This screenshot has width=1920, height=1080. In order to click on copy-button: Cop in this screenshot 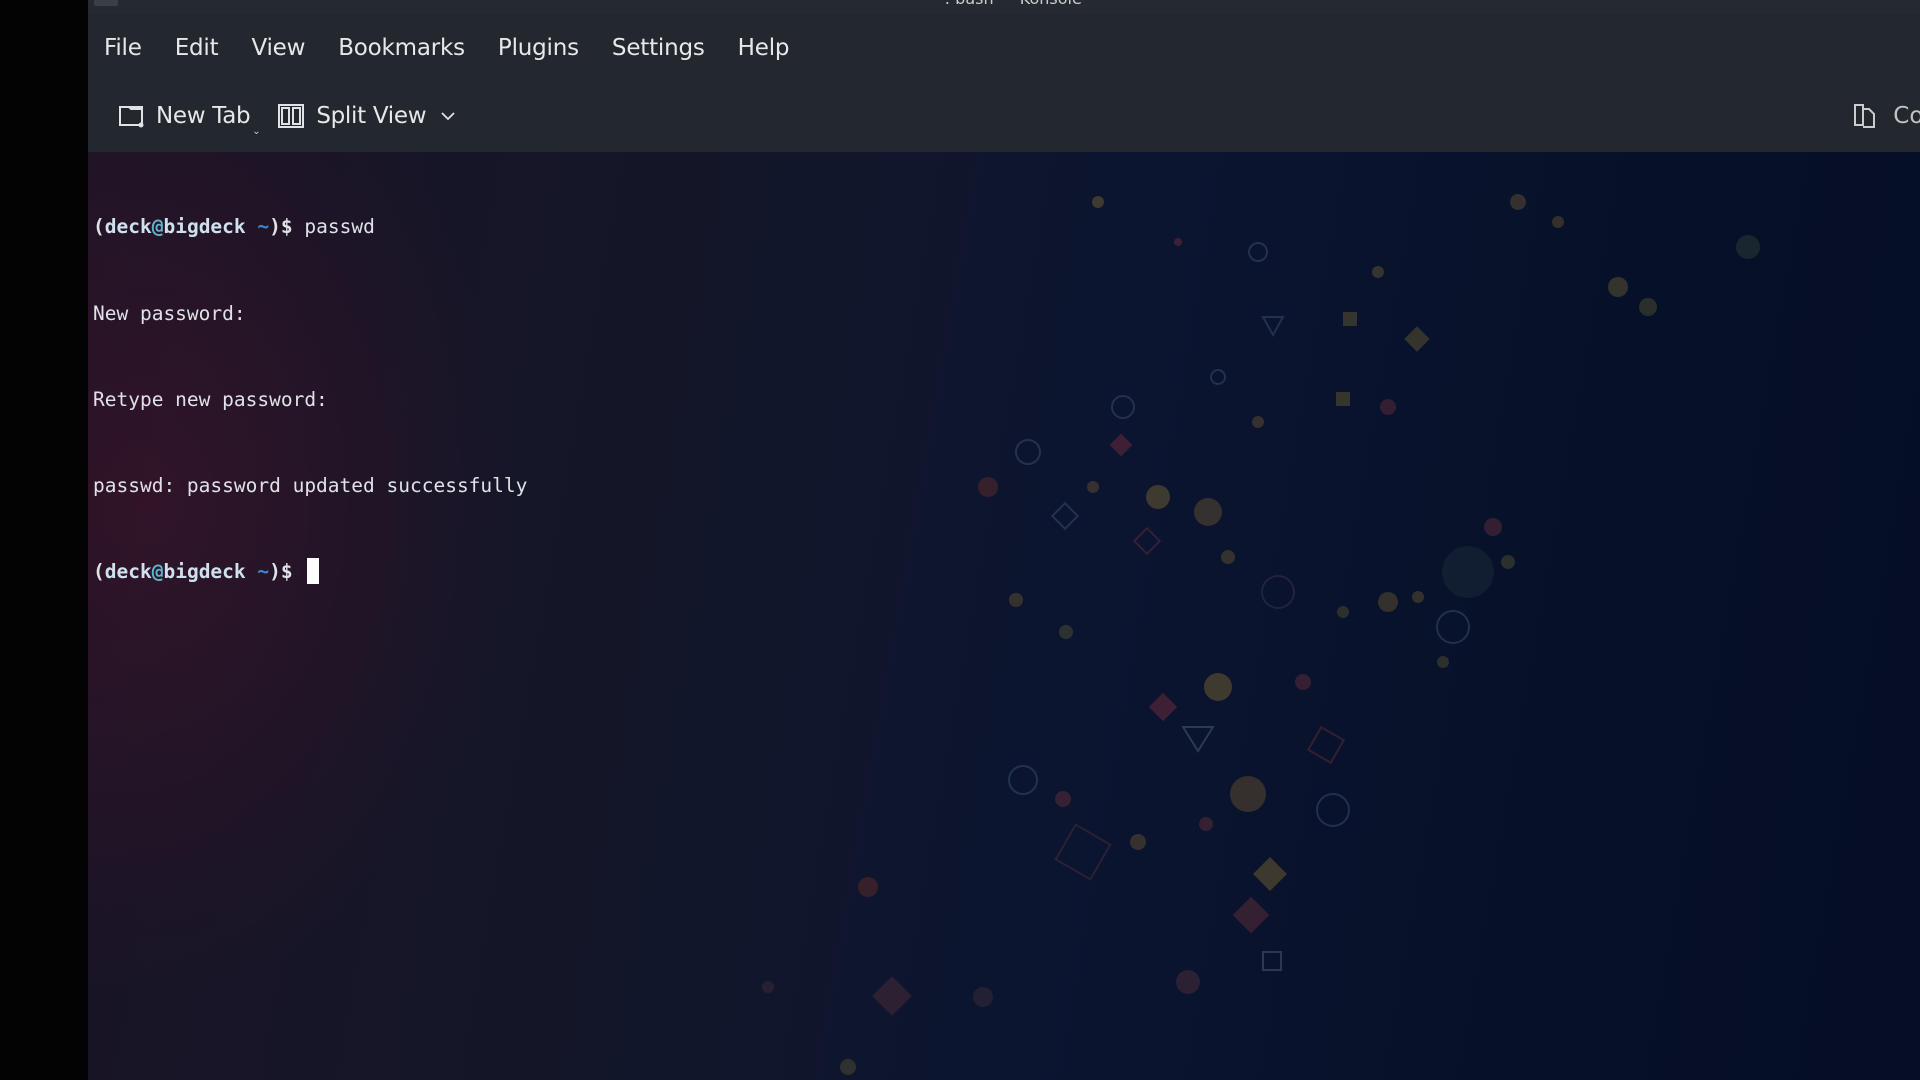, I will do `click(1885, 116)`.